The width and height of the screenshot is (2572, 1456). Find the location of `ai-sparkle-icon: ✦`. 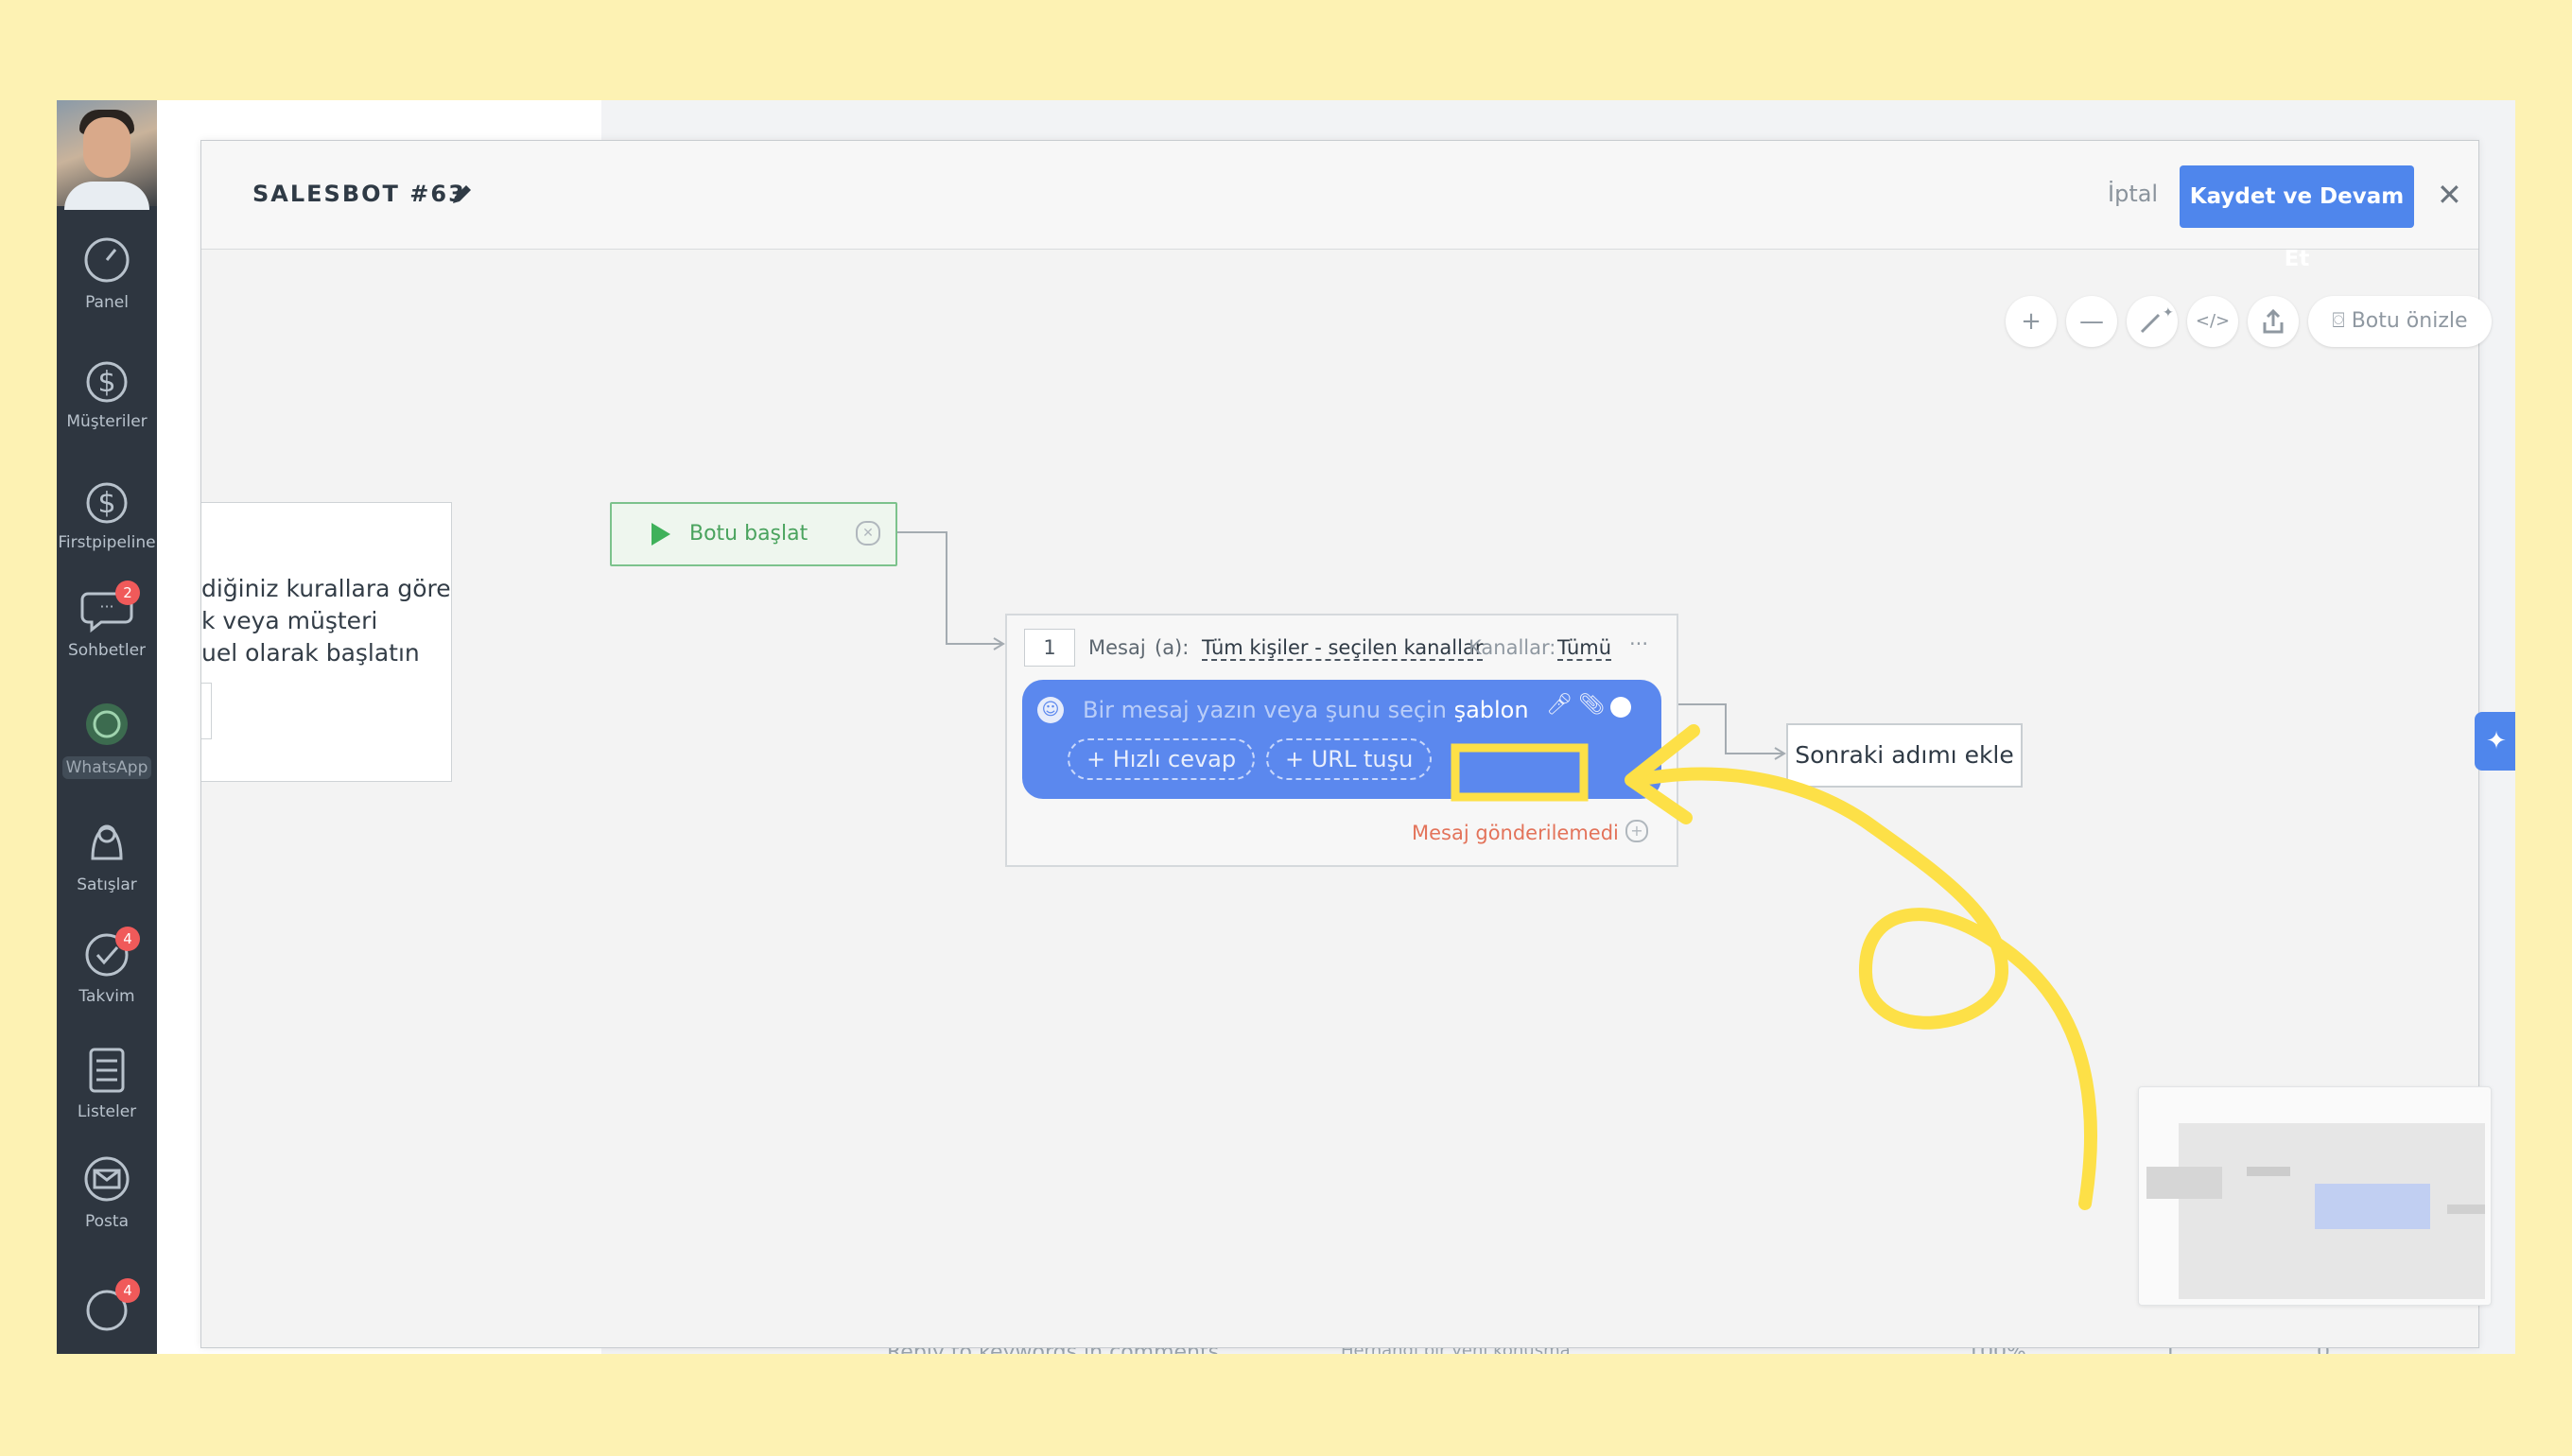

ai-sparkle-icon: ✦ is located at coordinates (2495, 741).